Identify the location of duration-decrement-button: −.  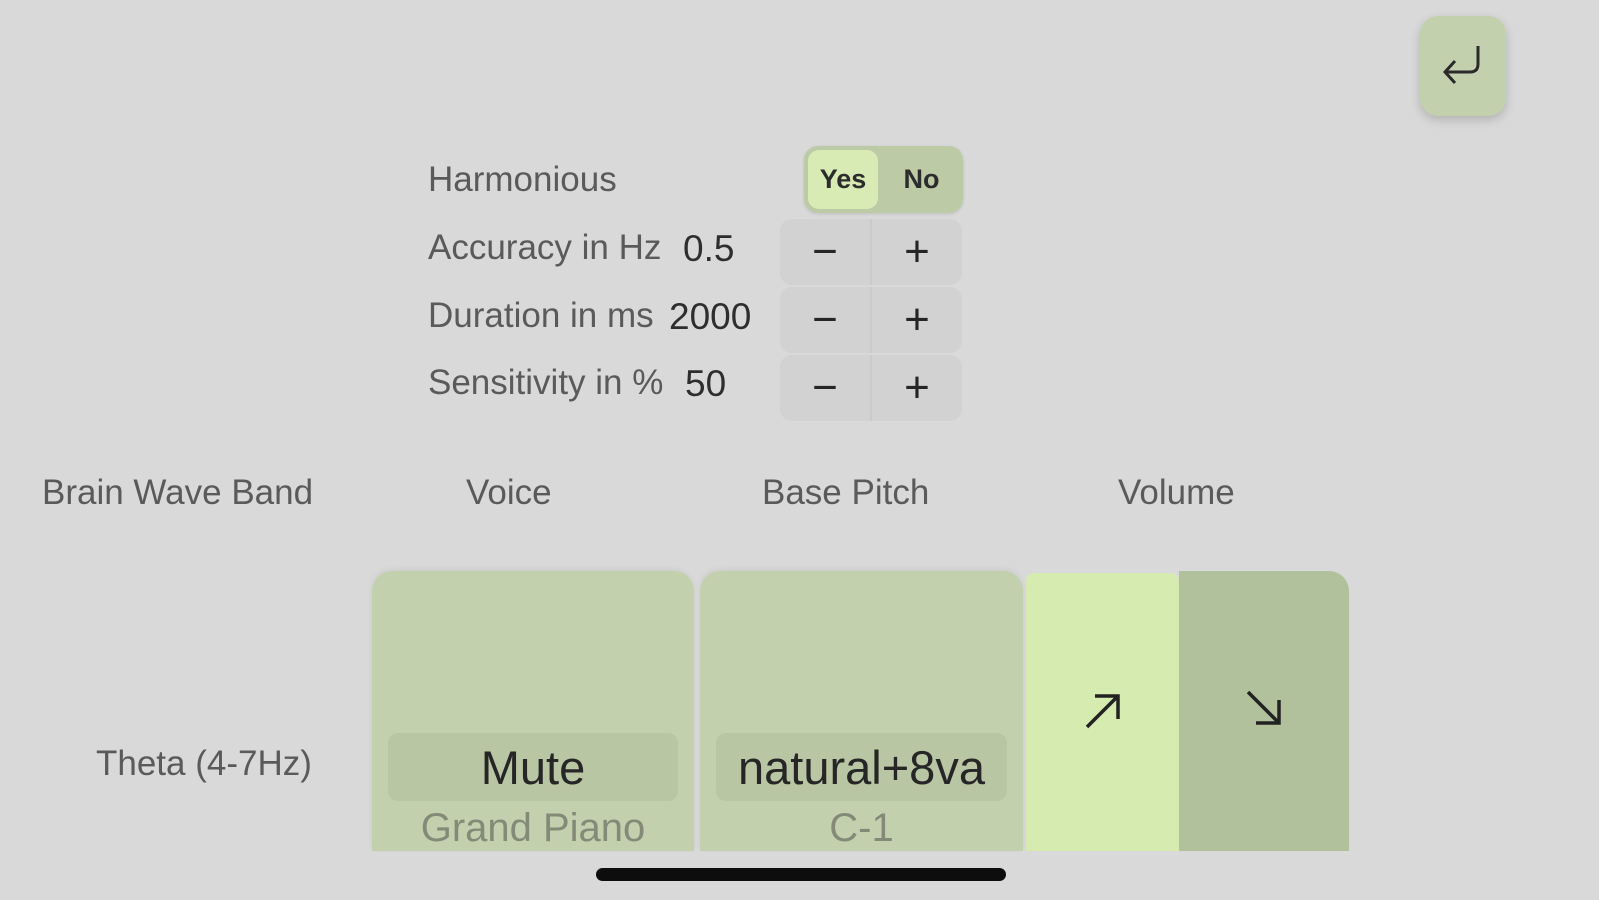
(826, 320).